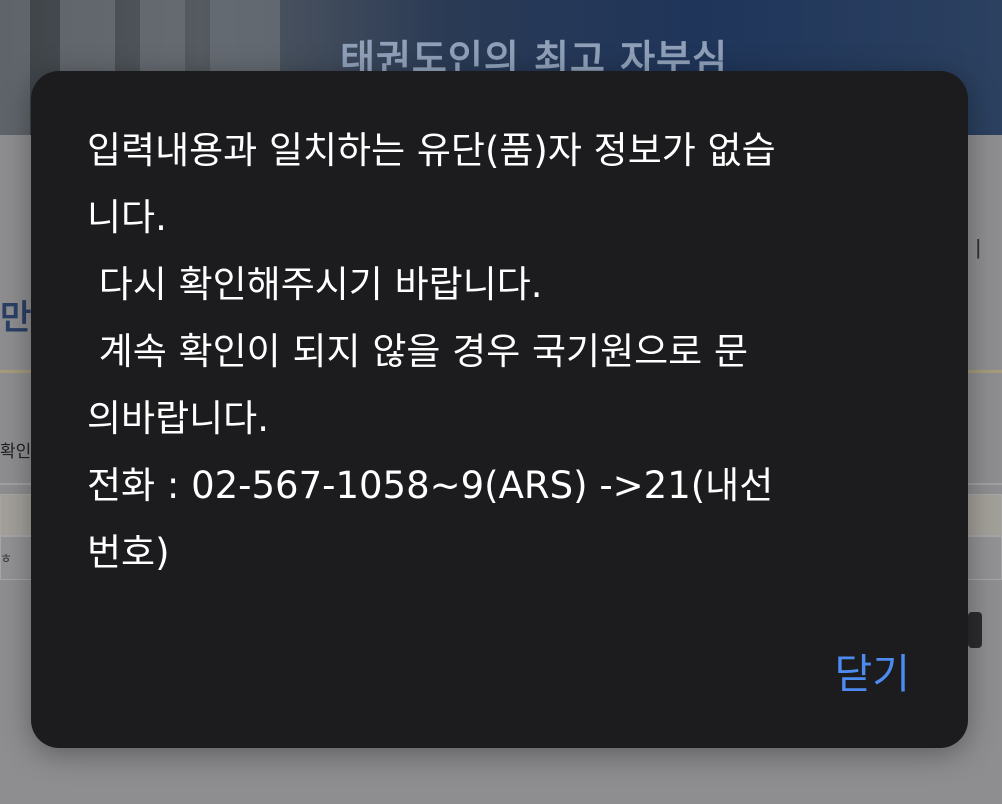 The height and width of the screenshot is (804, 1002). Describe the element at coordinates (975, 630) in the screenshot. I see `background-button` at that location.